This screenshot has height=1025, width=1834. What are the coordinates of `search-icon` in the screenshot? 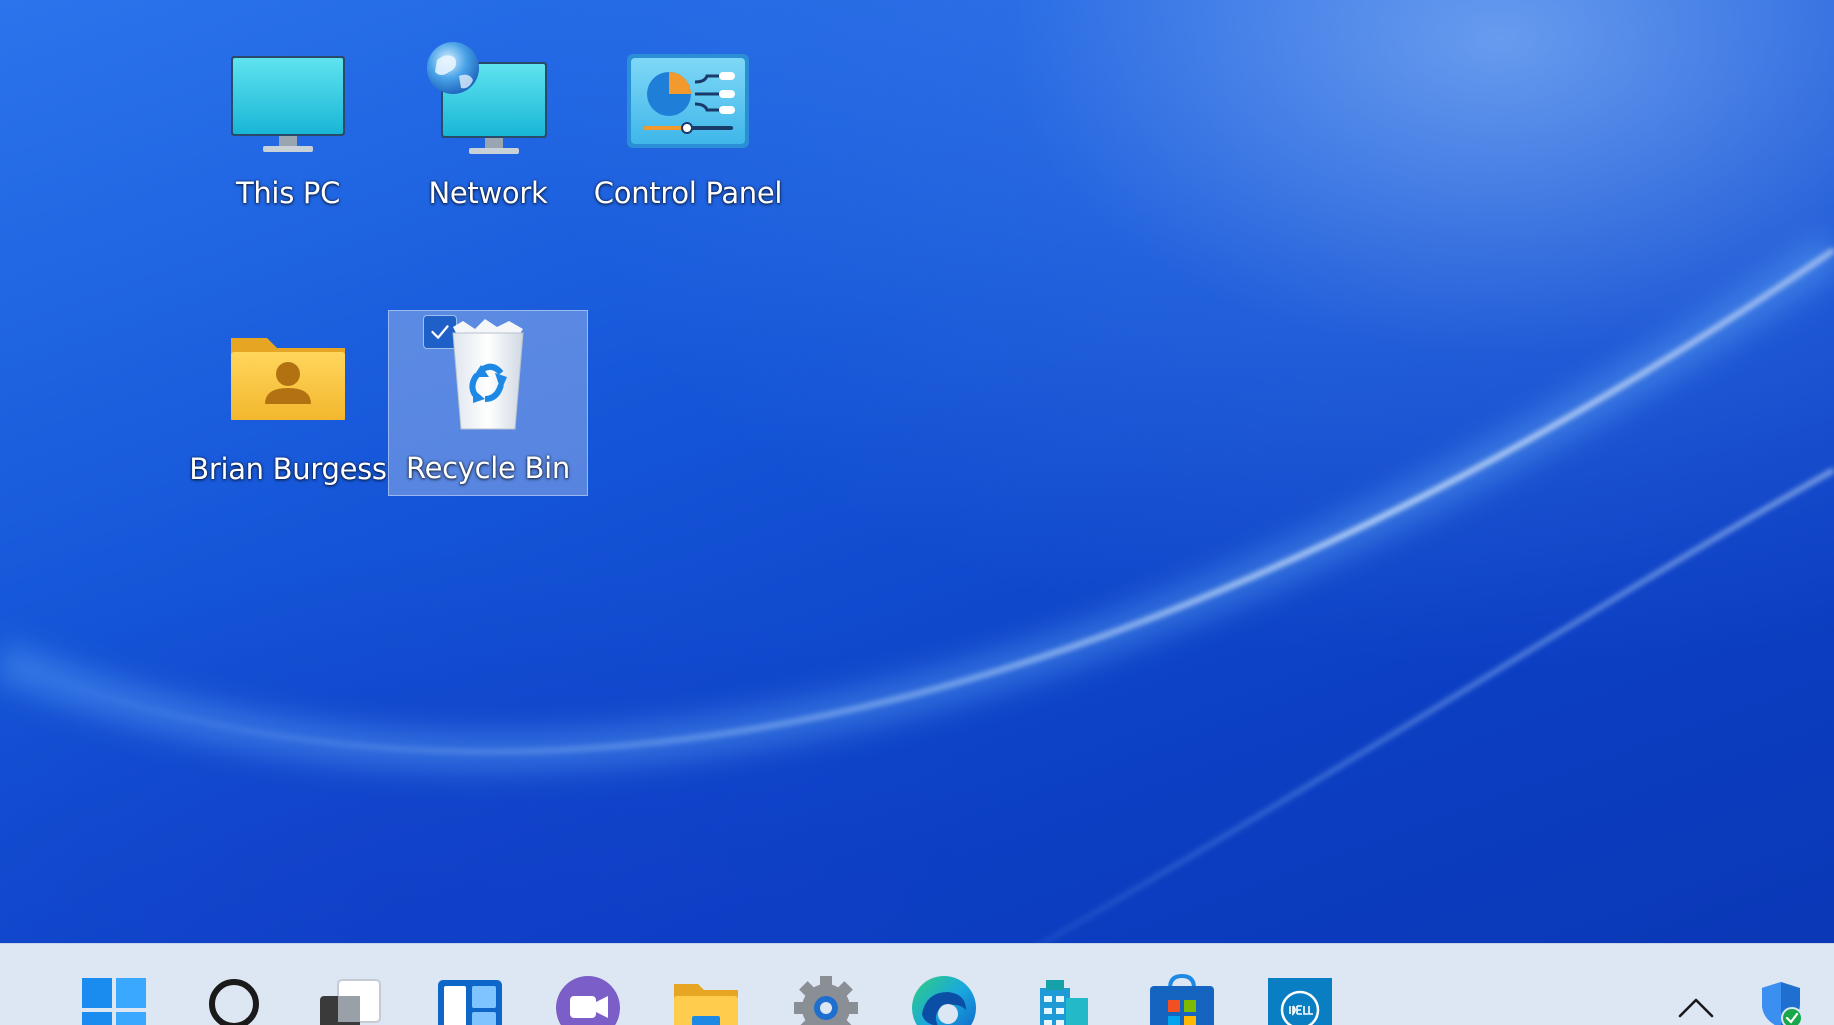 It's located at (234, 1002).